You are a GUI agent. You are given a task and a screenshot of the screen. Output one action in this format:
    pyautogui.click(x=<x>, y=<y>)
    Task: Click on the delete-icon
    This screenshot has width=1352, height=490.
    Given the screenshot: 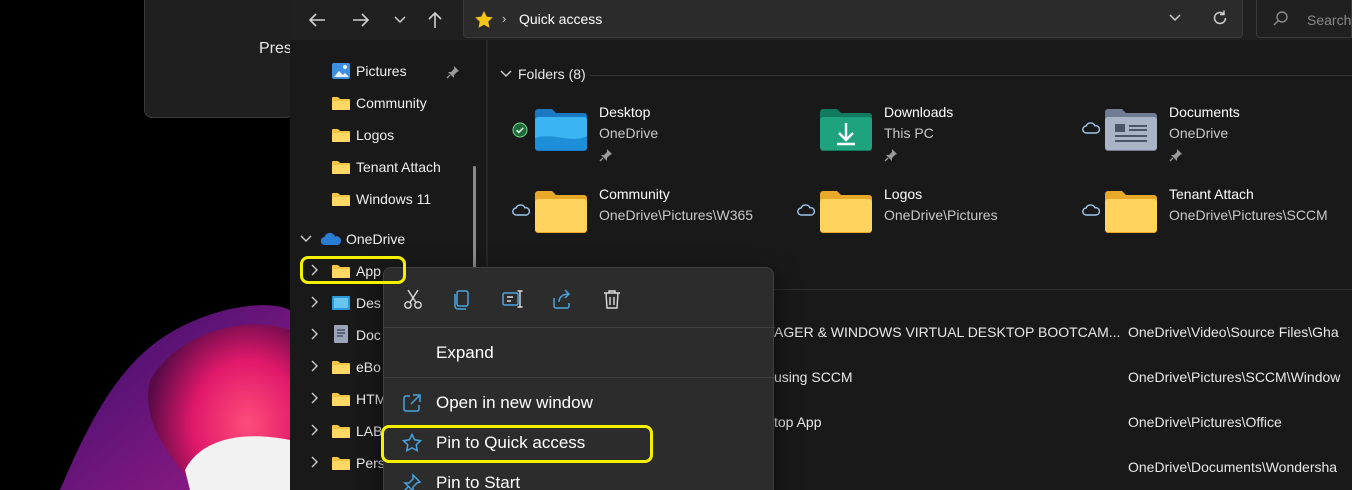 What is the action you would take?
    pyautogui.click(x=612, y=299)
    